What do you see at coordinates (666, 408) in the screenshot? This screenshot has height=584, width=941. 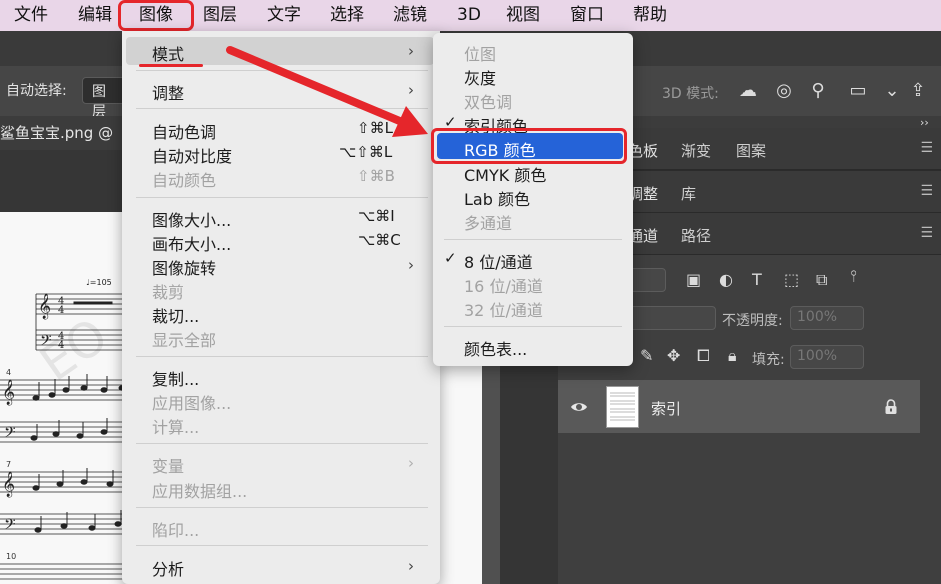 I see `layer-name: 索引` at bounding box center [666, 408].